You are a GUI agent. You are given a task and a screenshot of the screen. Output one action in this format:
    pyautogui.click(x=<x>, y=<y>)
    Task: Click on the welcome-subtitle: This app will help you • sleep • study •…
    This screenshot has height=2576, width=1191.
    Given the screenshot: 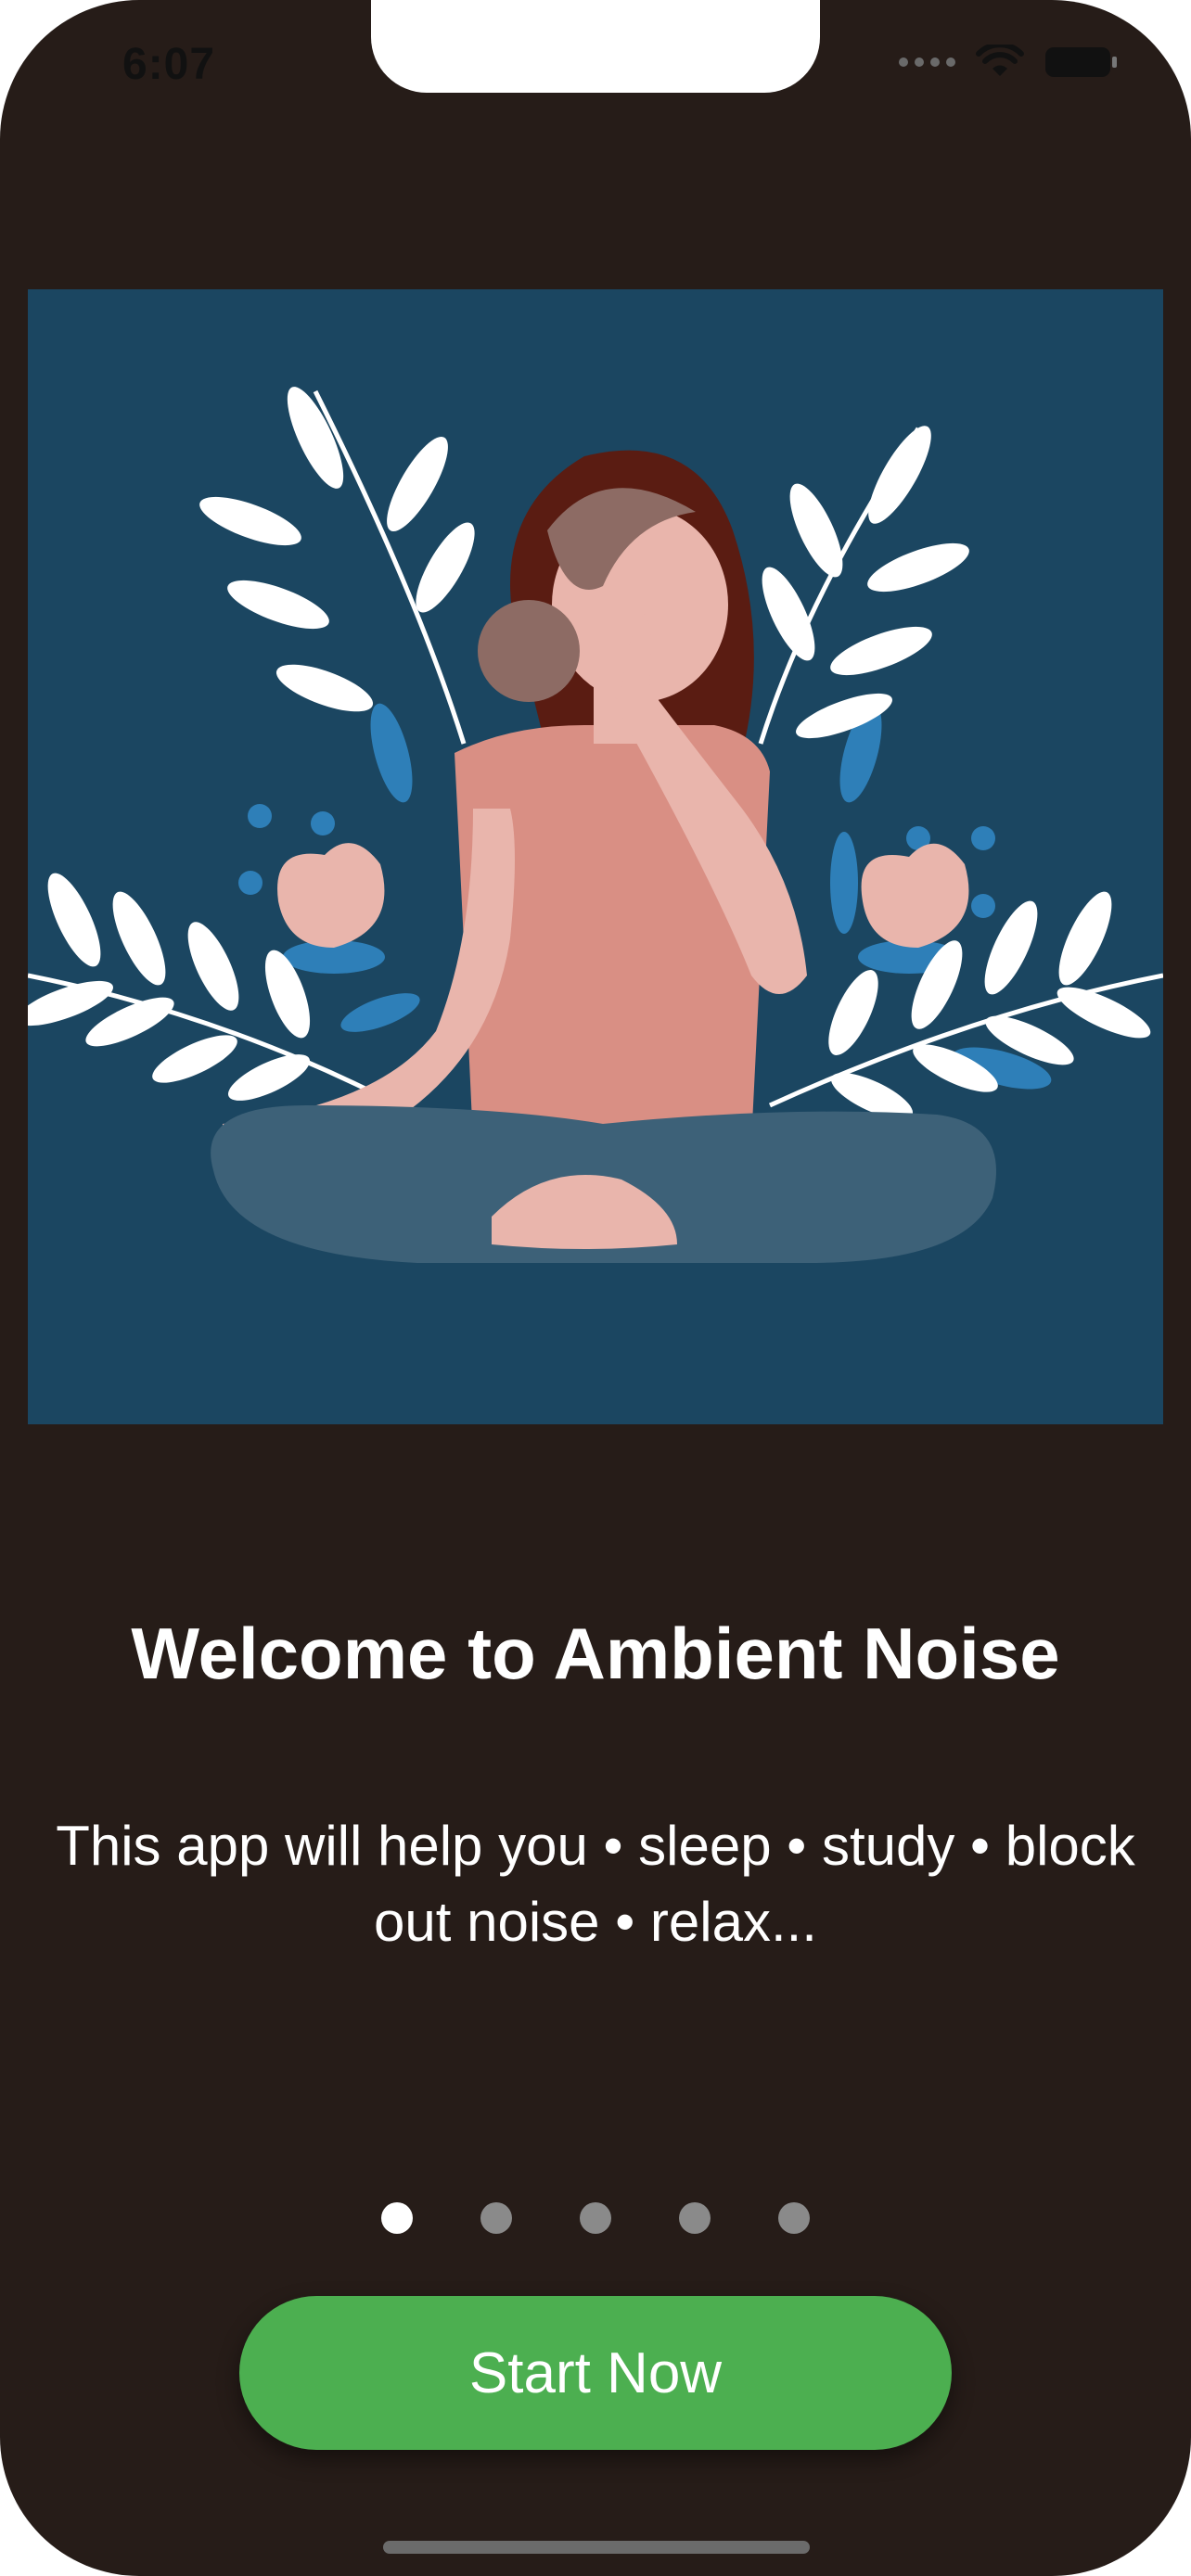 What is the action you would take?
    pyautogui.click(x=595, y=1884)
    